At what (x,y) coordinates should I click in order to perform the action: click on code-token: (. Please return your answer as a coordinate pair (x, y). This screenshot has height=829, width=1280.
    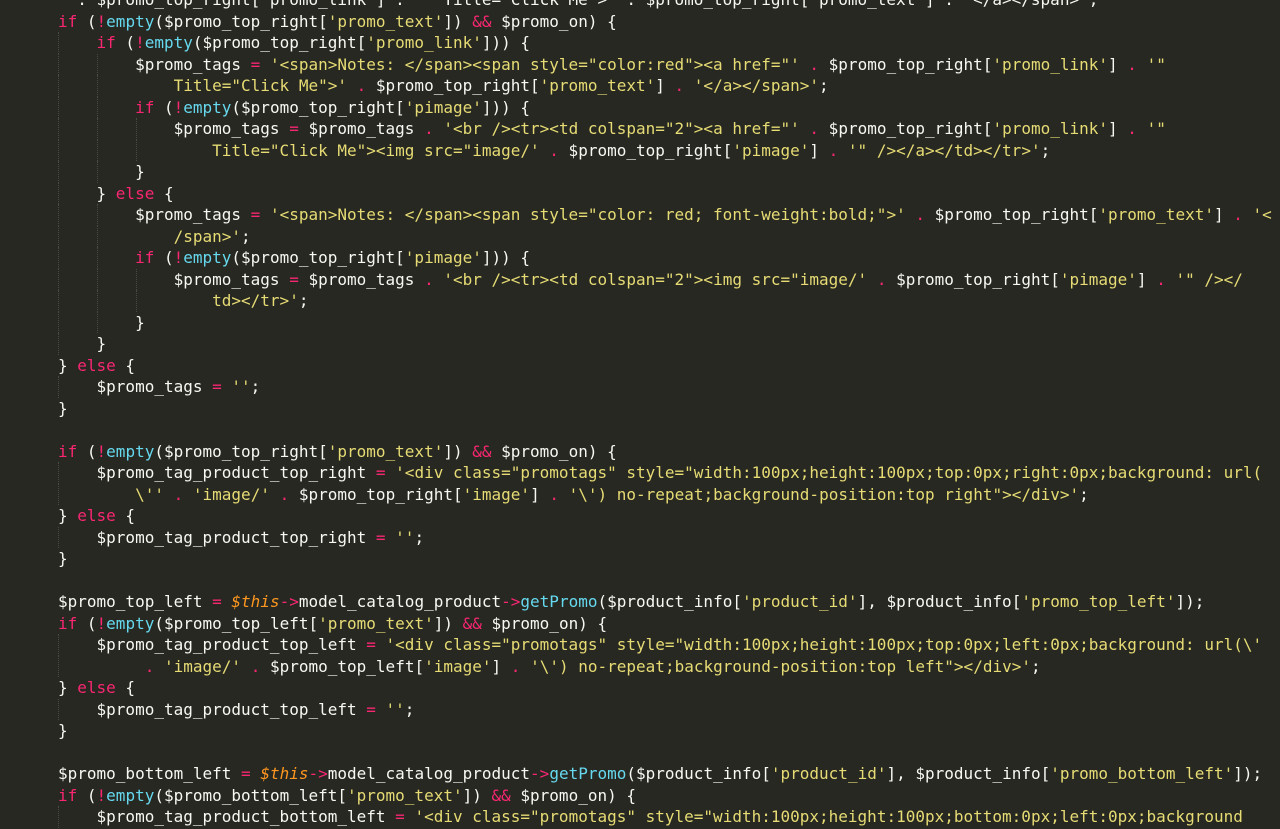
    Looking at the image, I should click on (87, 21).